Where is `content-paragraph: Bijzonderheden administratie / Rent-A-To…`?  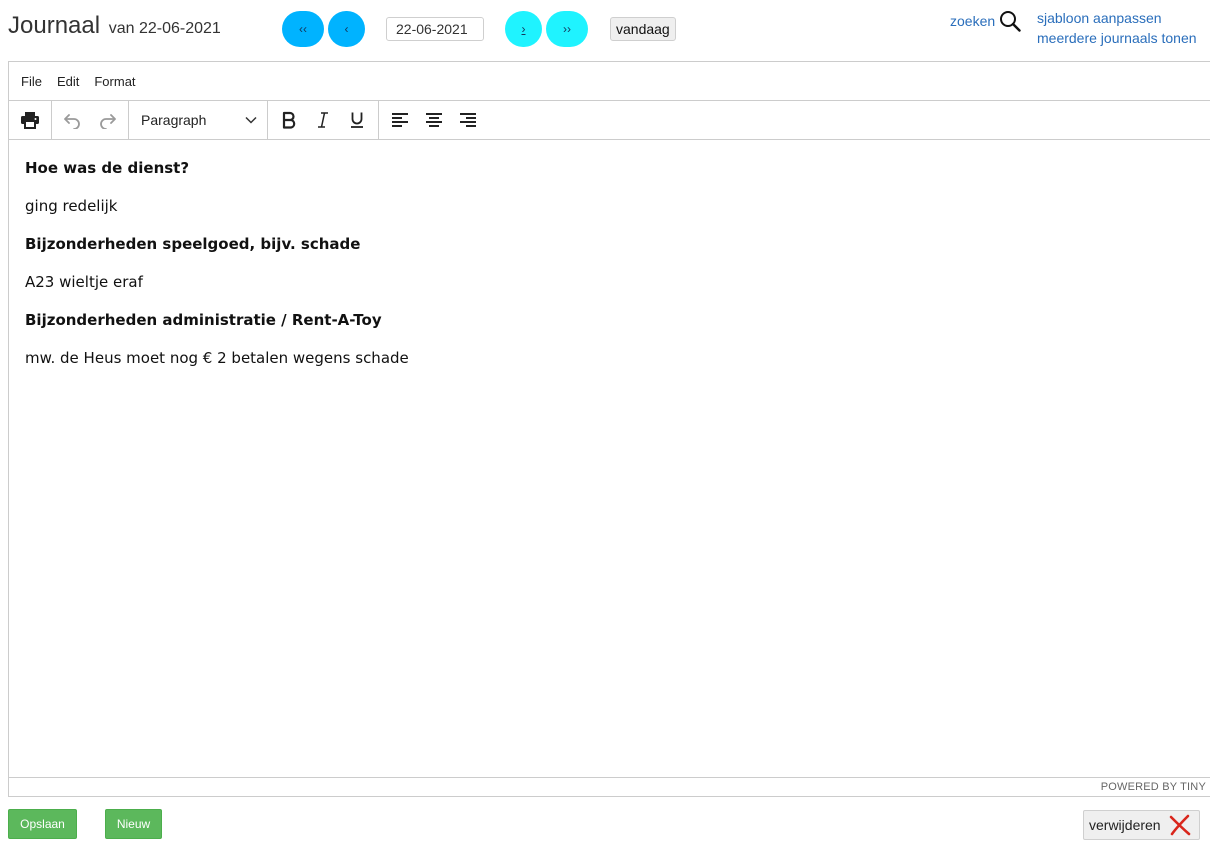 content-paragraph: Bijzonderheden administratie / Rent-A-To… is located at coordinates (613, 320).